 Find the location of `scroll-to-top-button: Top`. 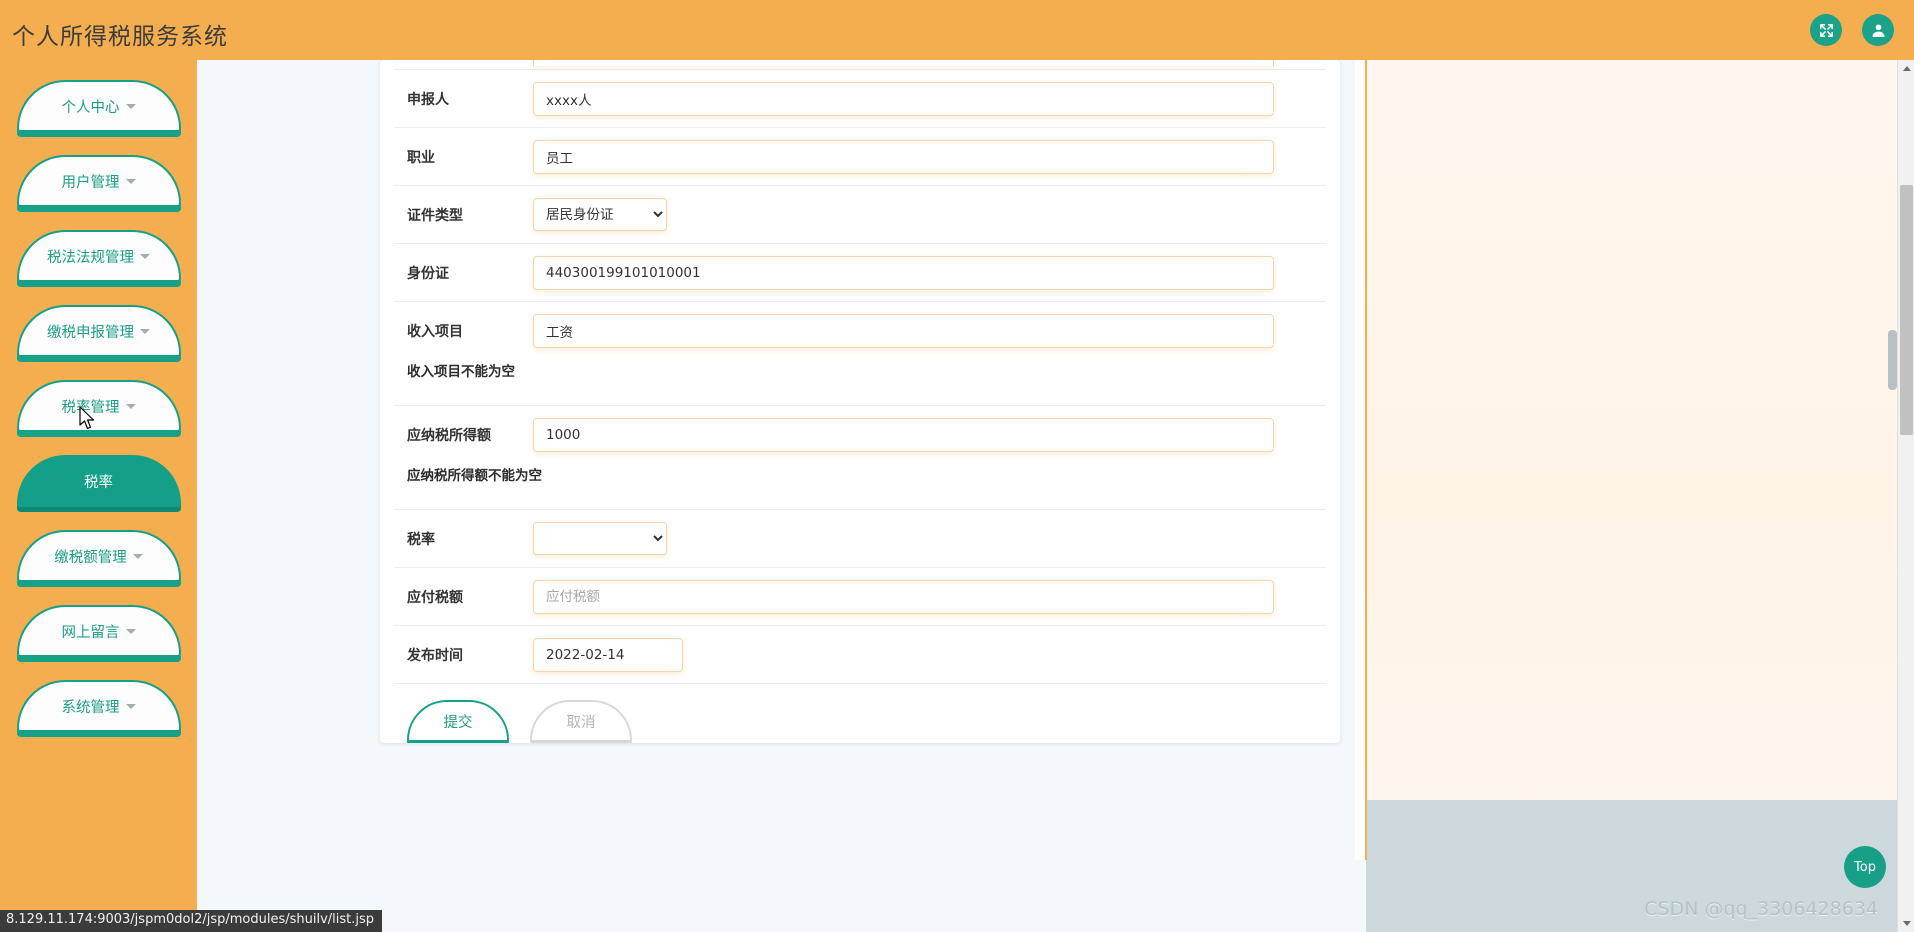

scroll-to-top-button: Top is located at coordinates (1865, 867).